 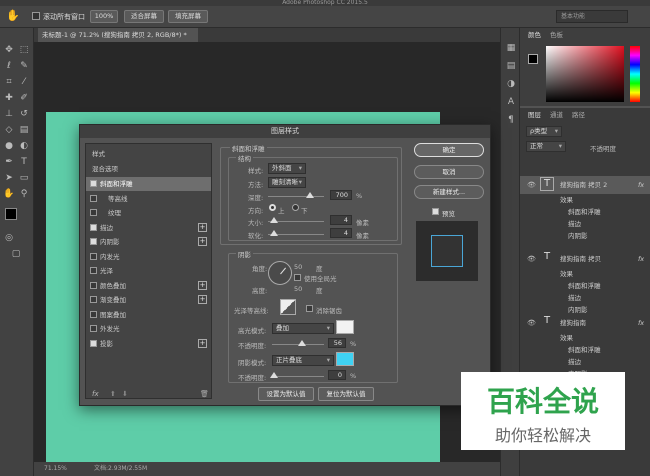 I want to click on style-item: 图案叠加, so click(x=148, y=315).